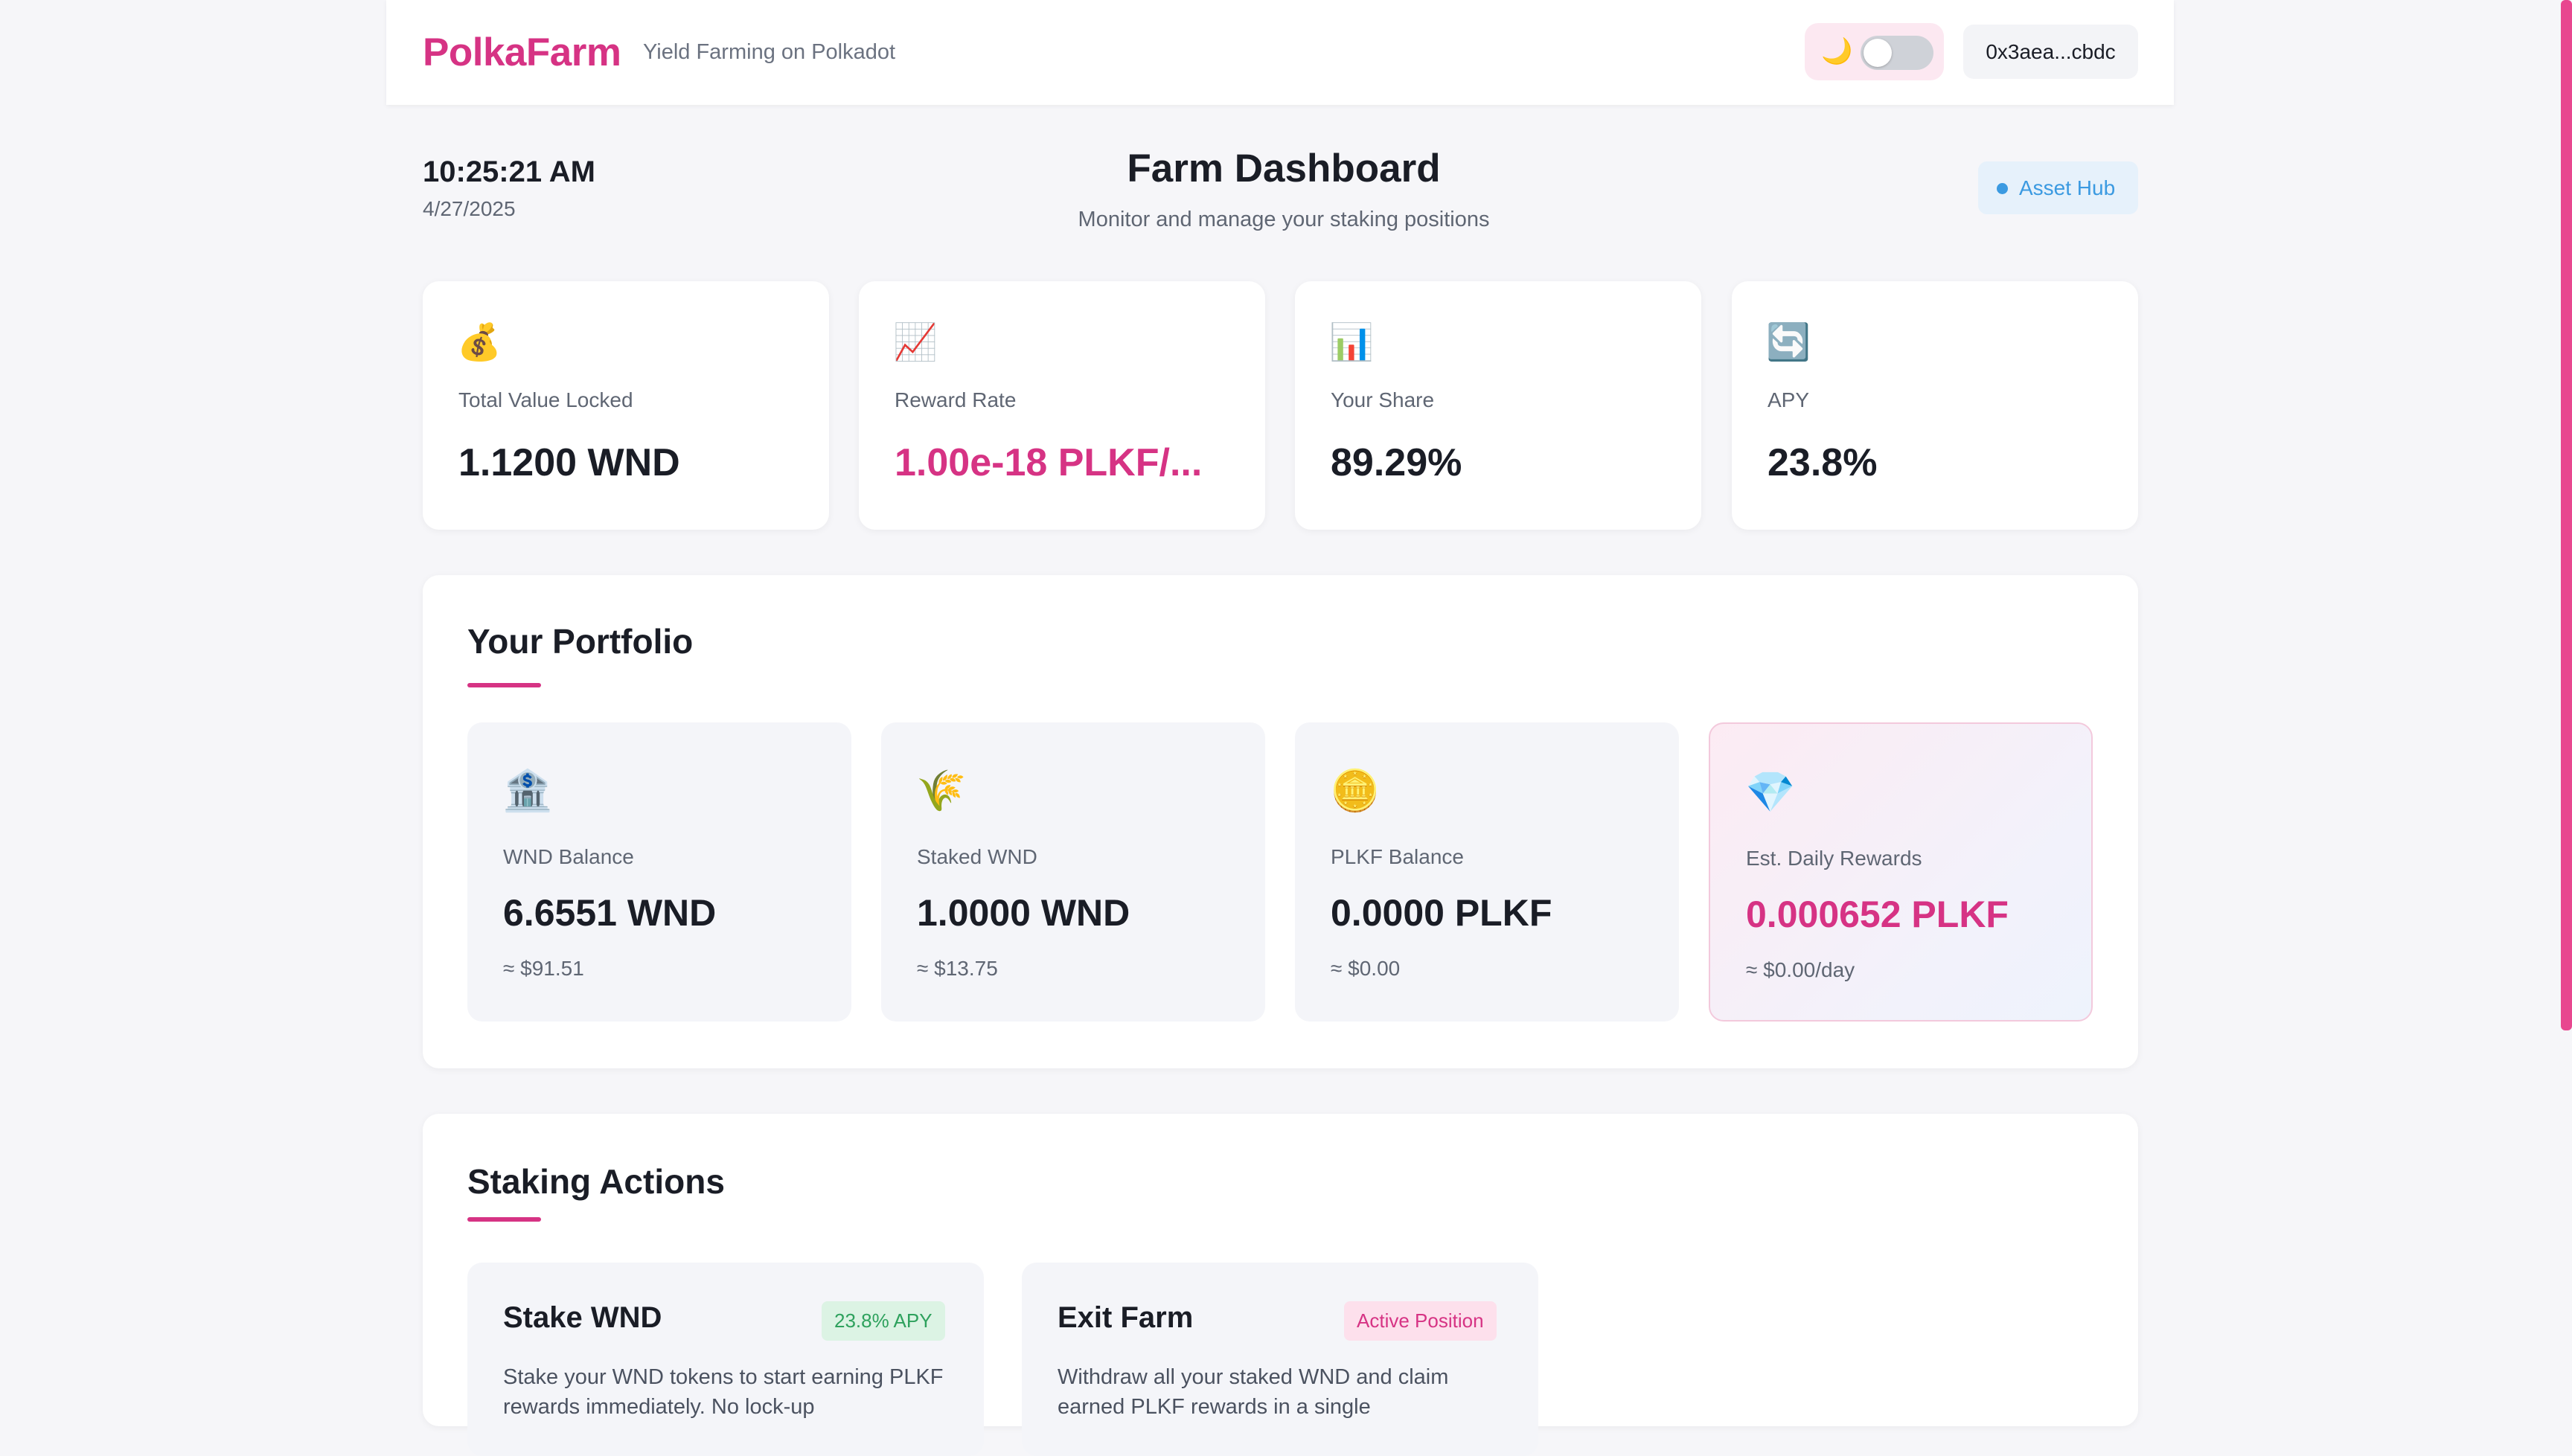 This screenshot has height=1456, width=2572. I want to click on bar-chart-icon: 📊, so click(1351, 342).